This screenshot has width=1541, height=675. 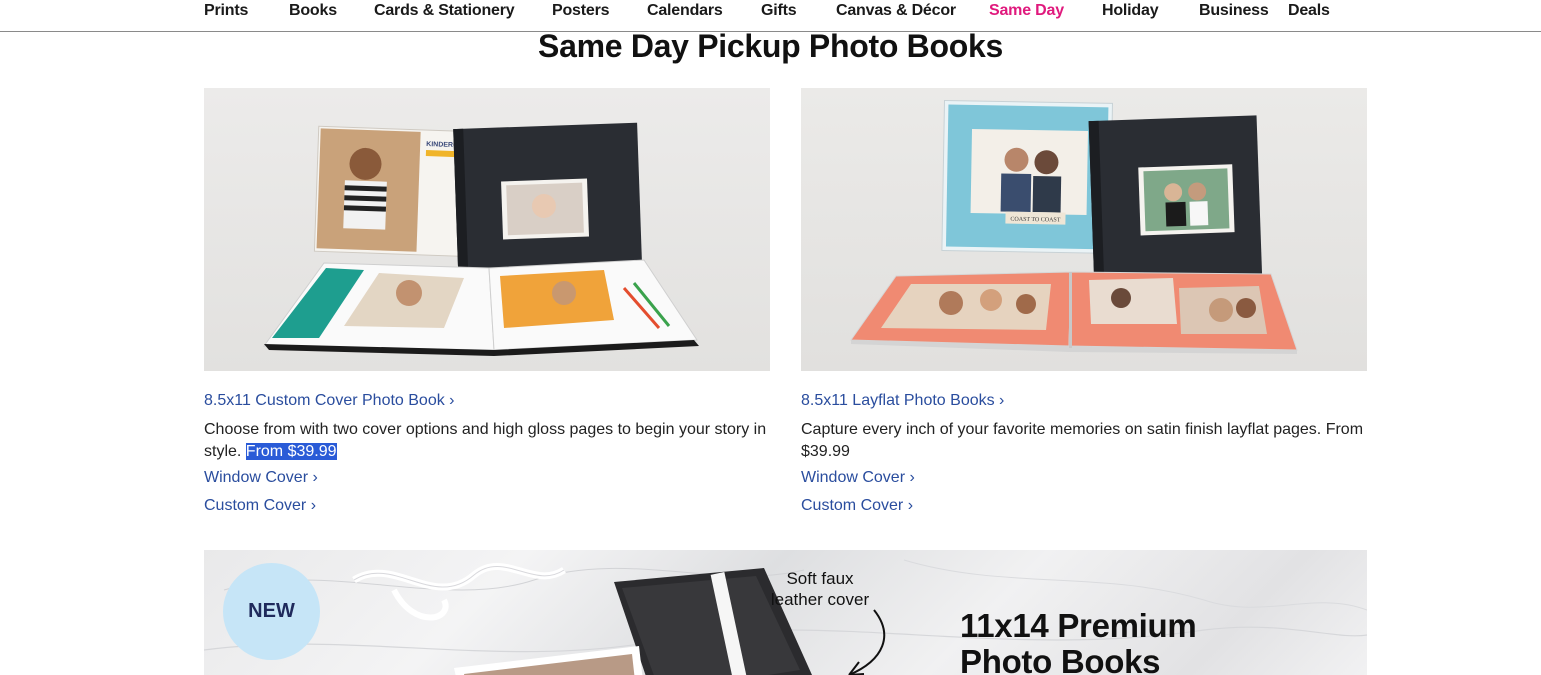 I want to click on callout-line: Soft faux, so click(x=820, y=578).